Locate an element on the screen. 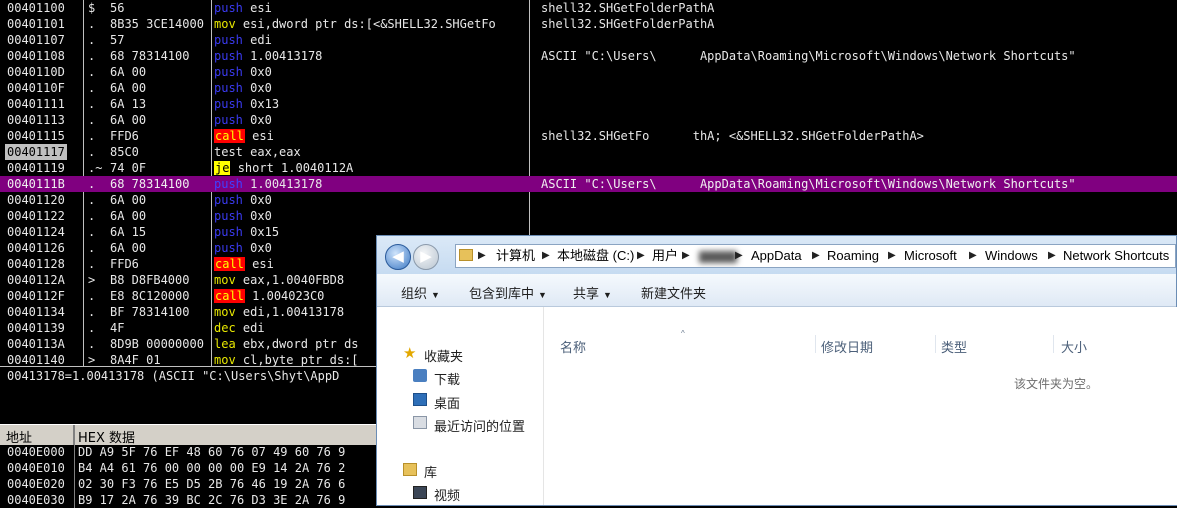  recent-places-icon is located at coordinates (420, 422).